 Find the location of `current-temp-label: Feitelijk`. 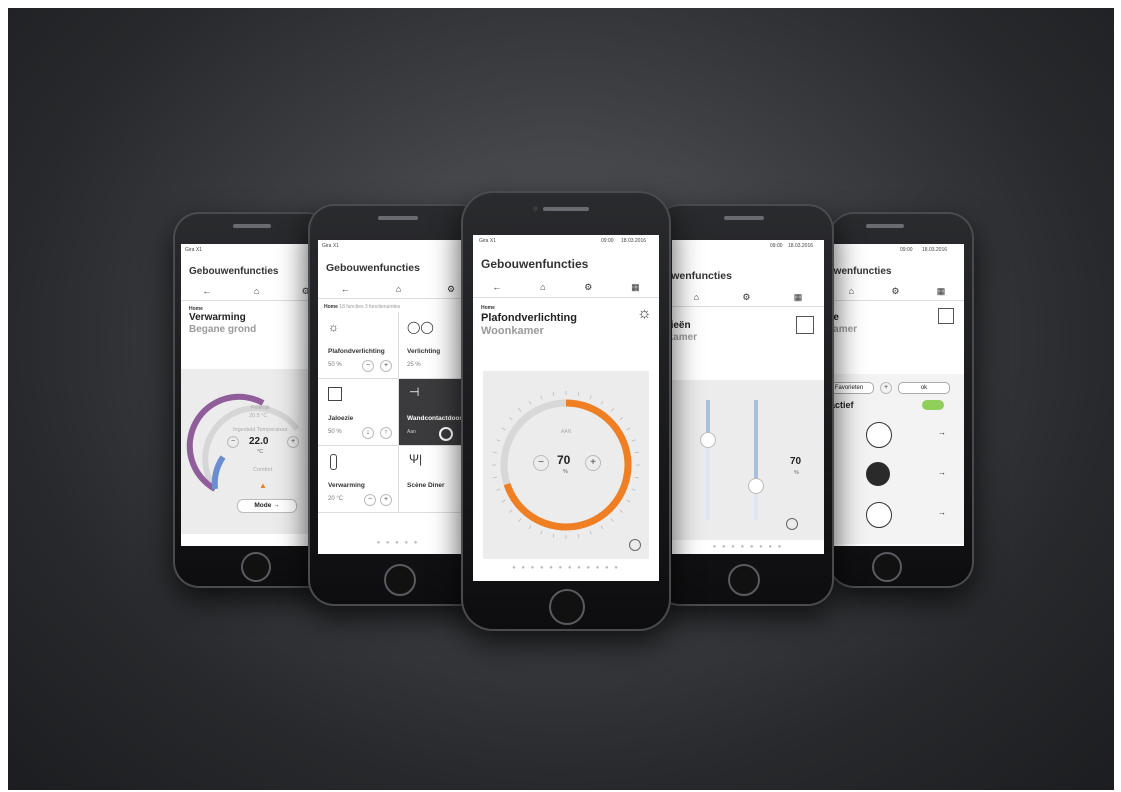

current-temp-label: Feitelijk is located at coordinates (260, 408).